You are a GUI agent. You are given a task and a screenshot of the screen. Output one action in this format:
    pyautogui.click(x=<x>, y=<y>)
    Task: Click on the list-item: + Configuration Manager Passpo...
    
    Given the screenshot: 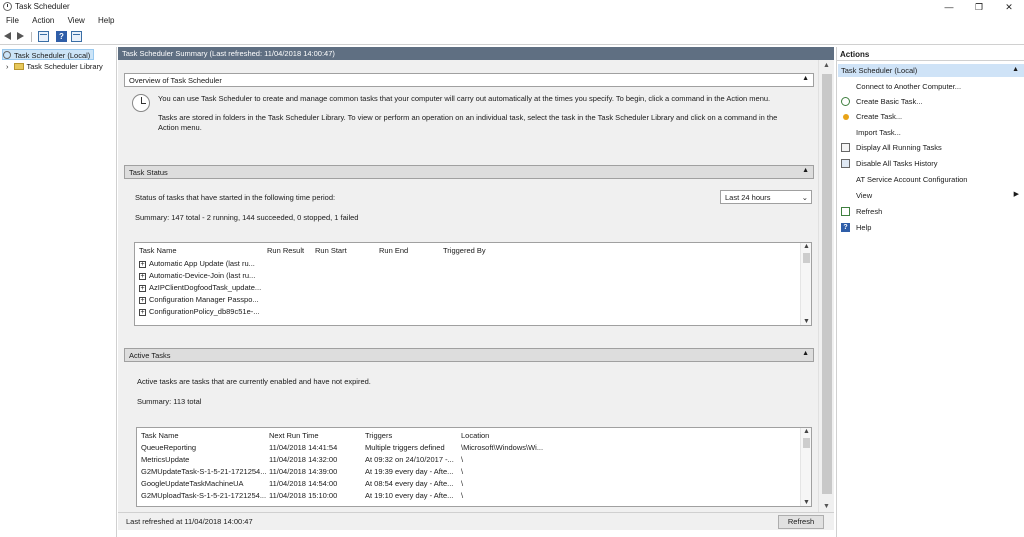 What is the action you would take?
    pyautogui.click(x=199, y=299)
    